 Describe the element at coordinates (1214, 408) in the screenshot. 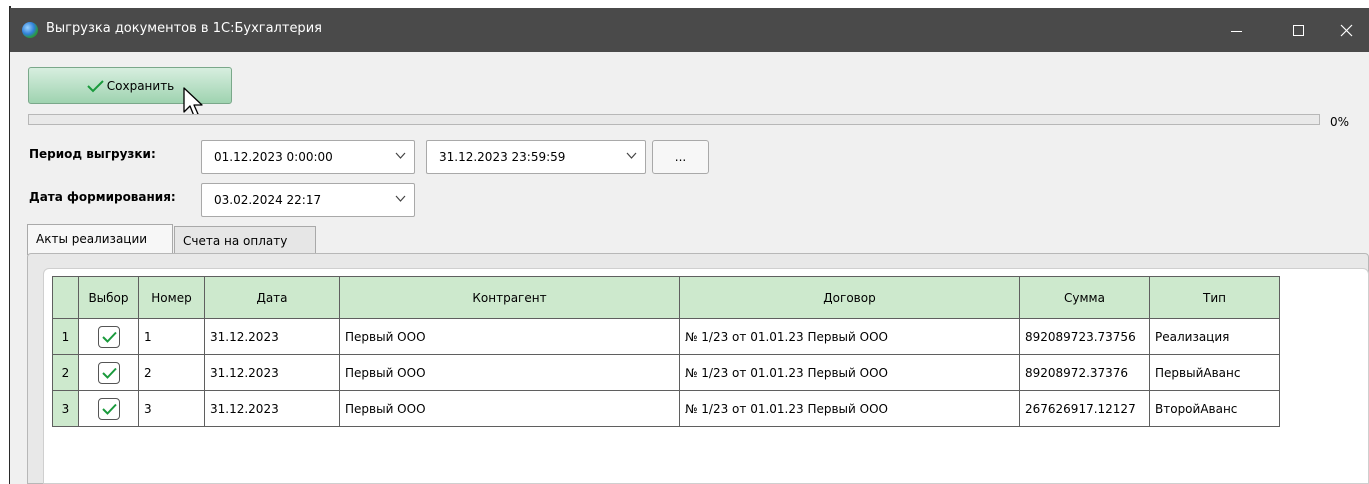

I see `type-cell: ВторойАванс` at that location.